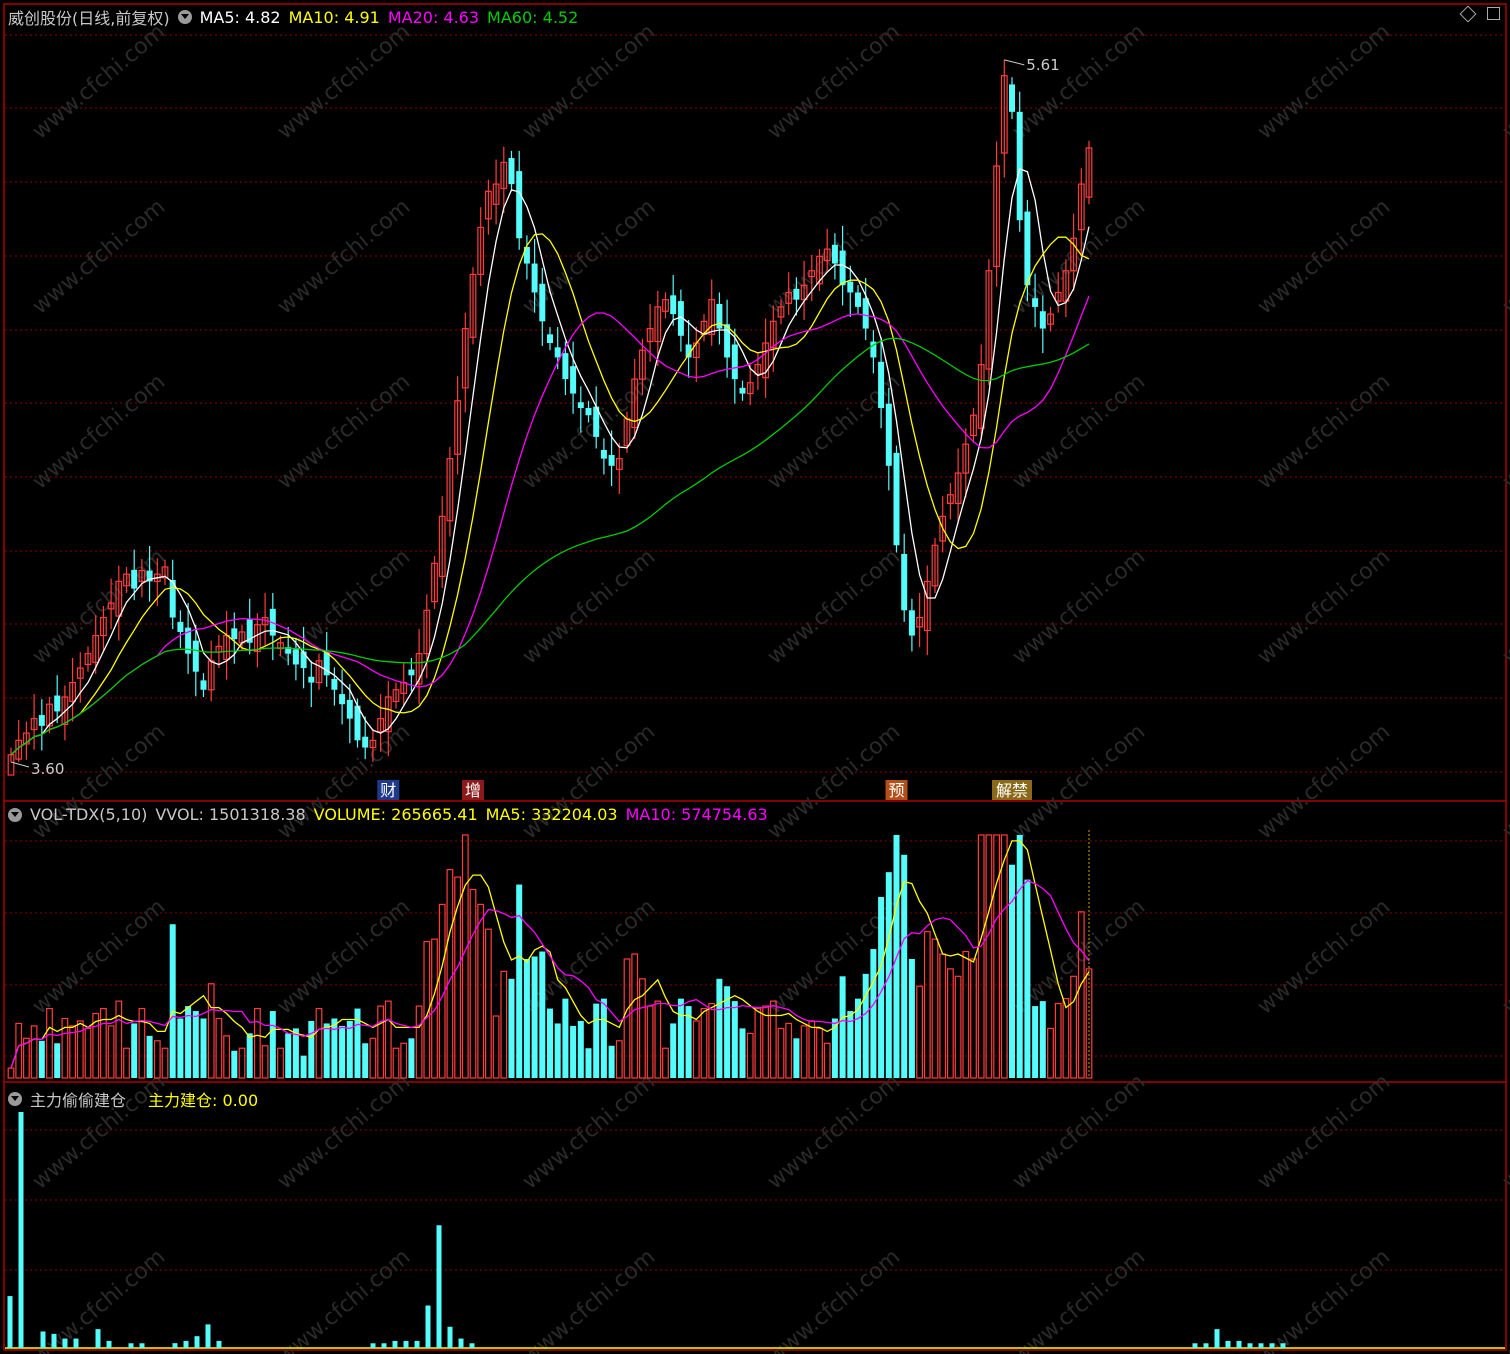  I want to click on event-marker-text: 财, so click(388, 790).